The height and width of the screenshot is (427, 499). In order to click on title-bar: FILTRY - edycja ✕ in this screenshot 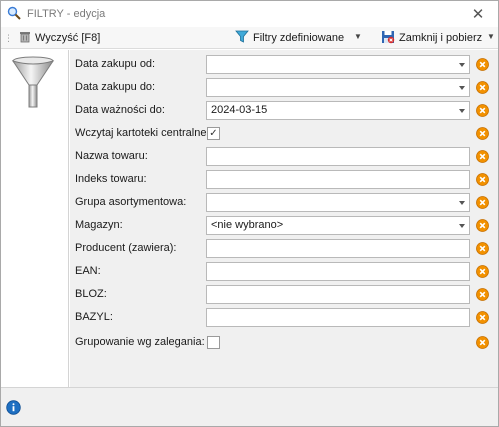, I will do `click(249, 14)`.